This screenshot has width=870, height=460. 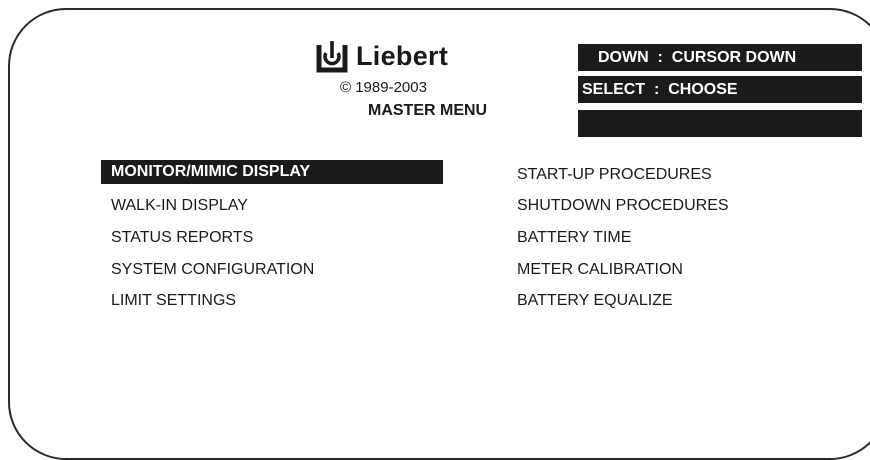 What do you see at coordinates (402, 55) in the screenshot?
I see `brand-name: Liebert` at bounding box center [402, 55].